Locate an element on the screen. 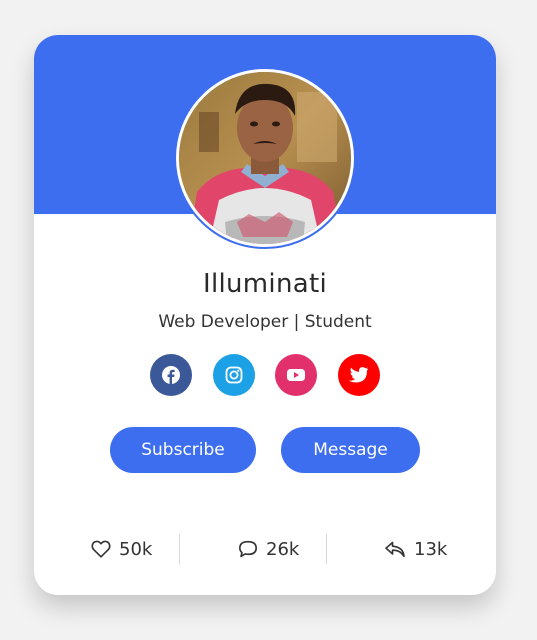 The image size is (537, 640). facebook-icon is located at coordinates (171, 375).